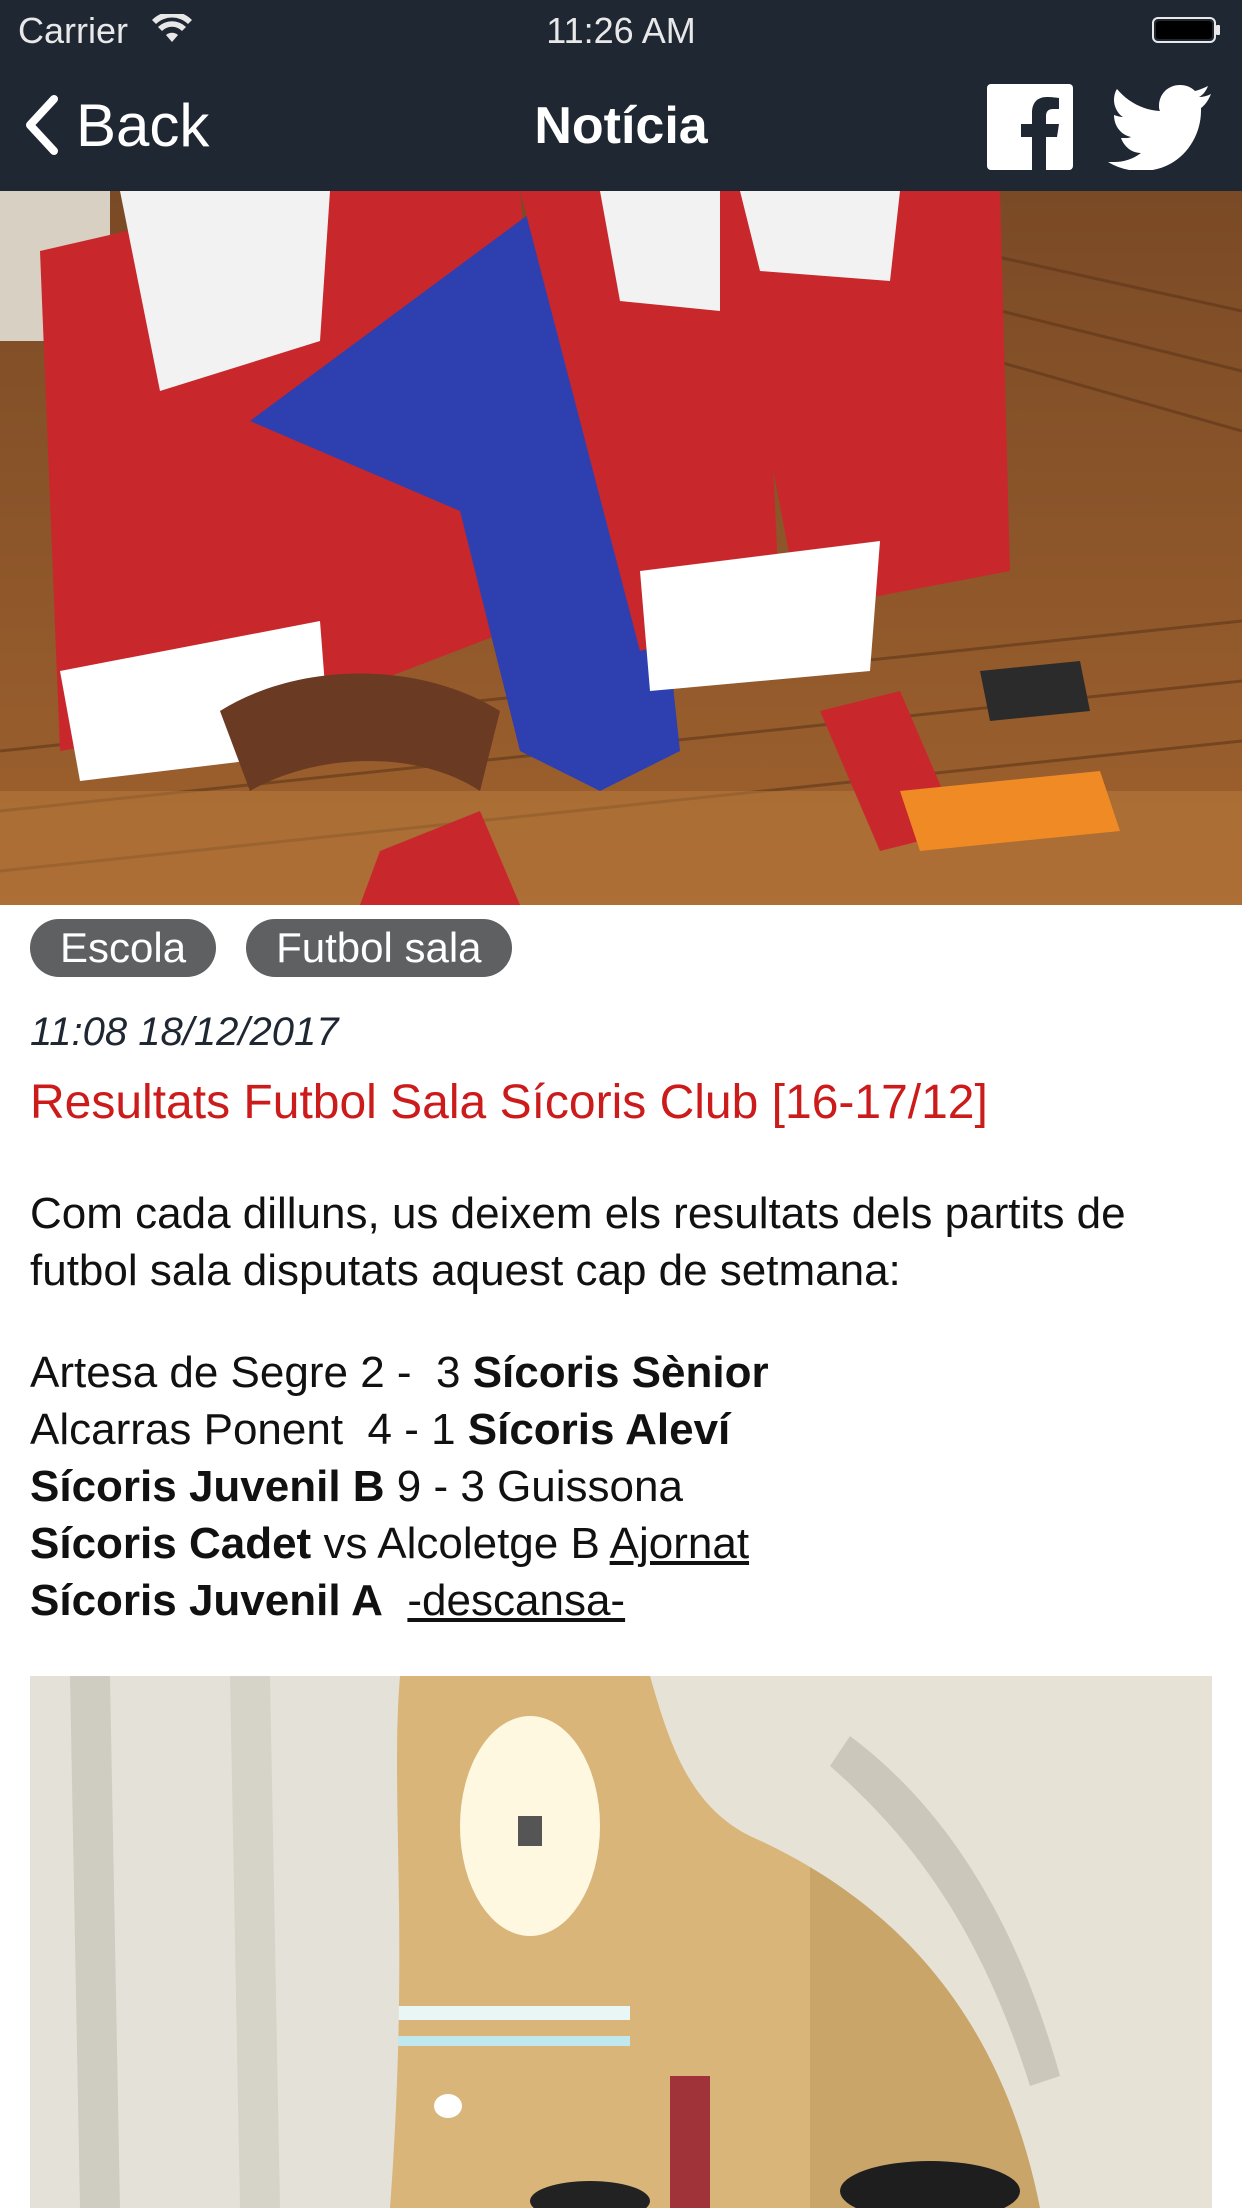 This screenshot has width=1242, height=2208. I want to click on navigation-bar: Carrier 11:26 AM Back Notícia, so click(621, 95).